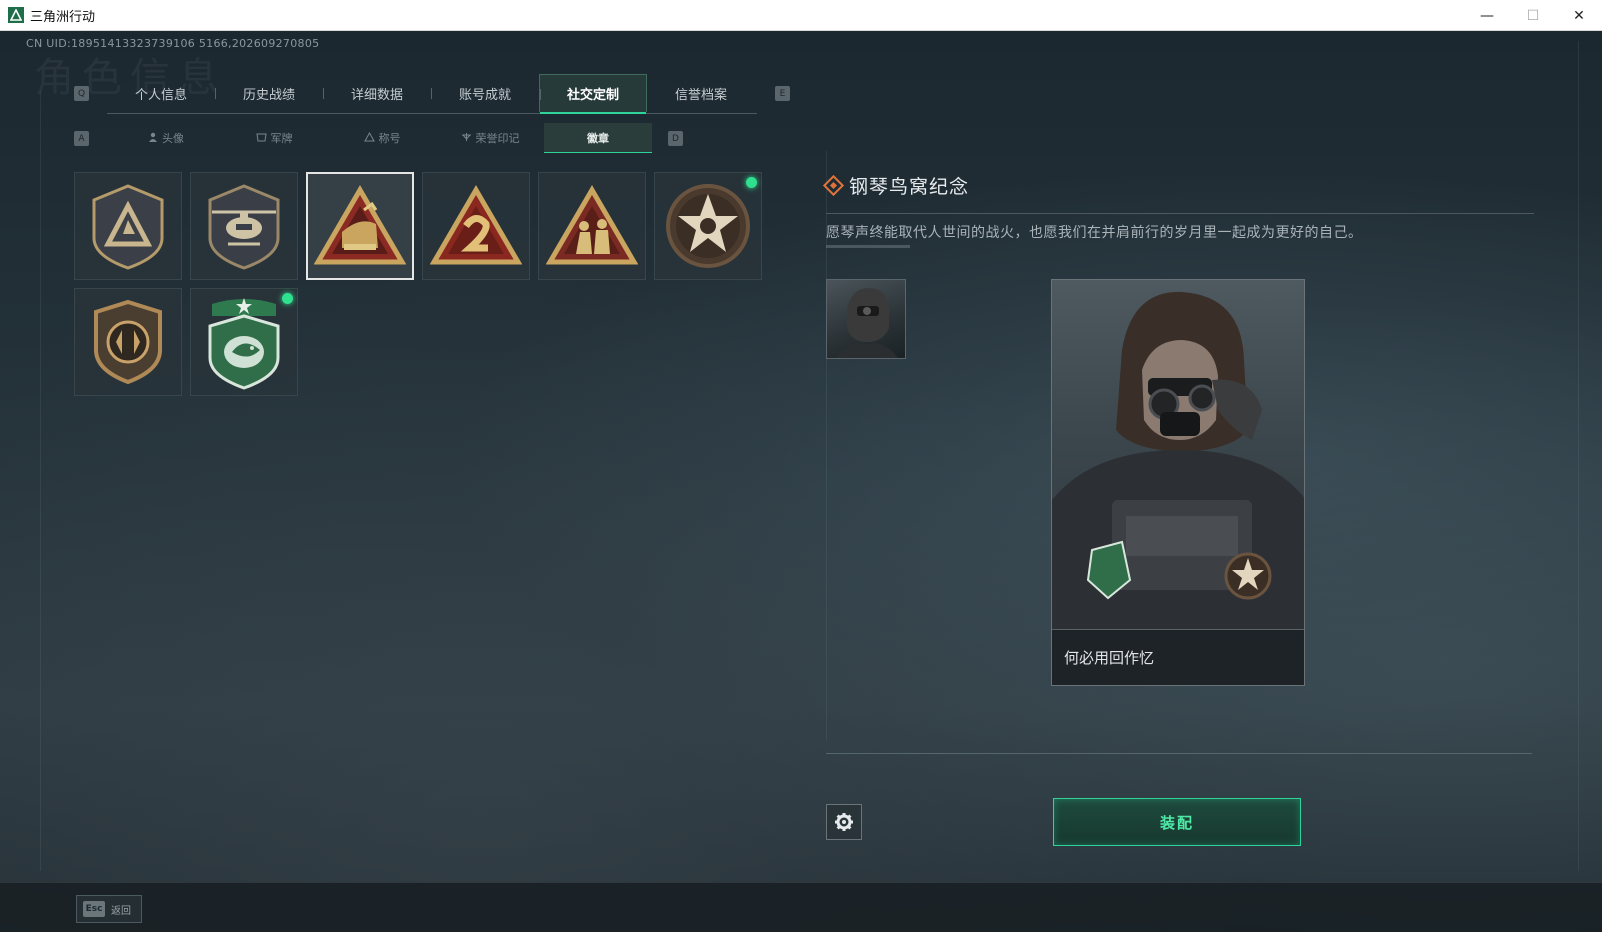 Image resolution: width=1602 pixels, height=932 pixels. What do you see at coordinates (833, 185) in the screenshot?
I see `diamond-icon` at bounding box center [833, 185].